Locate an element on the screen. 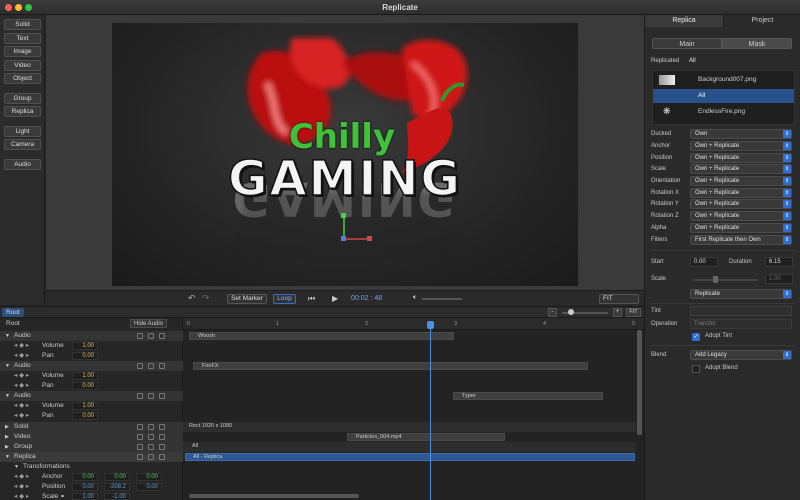 This screenshot has height=500, width=800. blend-dropdown: Add Legacy is located at coordinates (741, 355).